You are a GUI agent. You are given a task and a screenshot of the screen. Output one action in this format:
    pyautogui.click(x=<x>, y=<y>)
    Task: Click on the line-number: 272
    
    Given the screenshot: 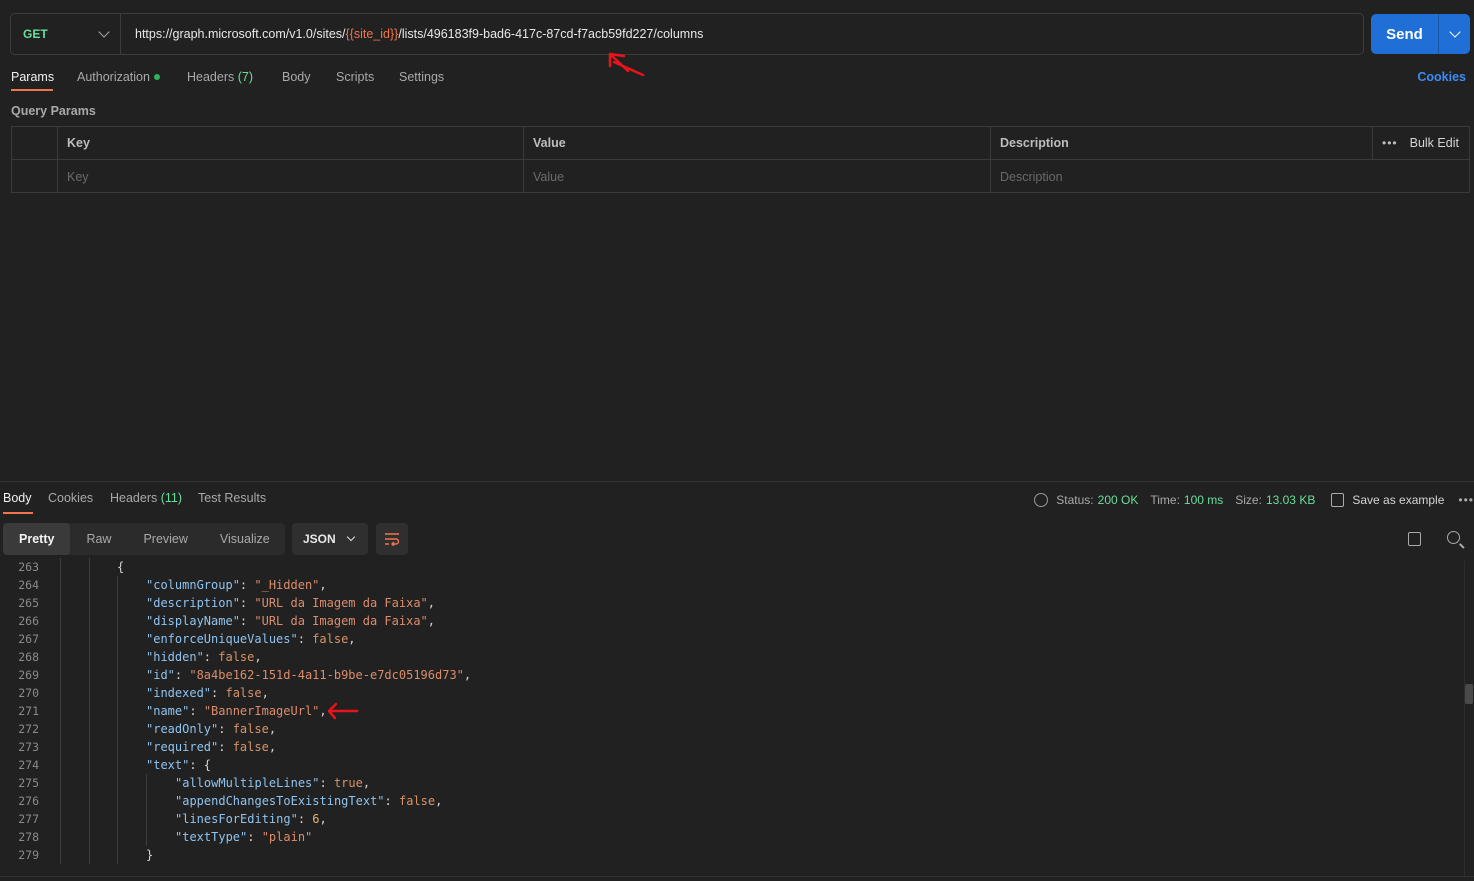 What is the action you would take?
    pyautogui.click(x=28, y=729)
    